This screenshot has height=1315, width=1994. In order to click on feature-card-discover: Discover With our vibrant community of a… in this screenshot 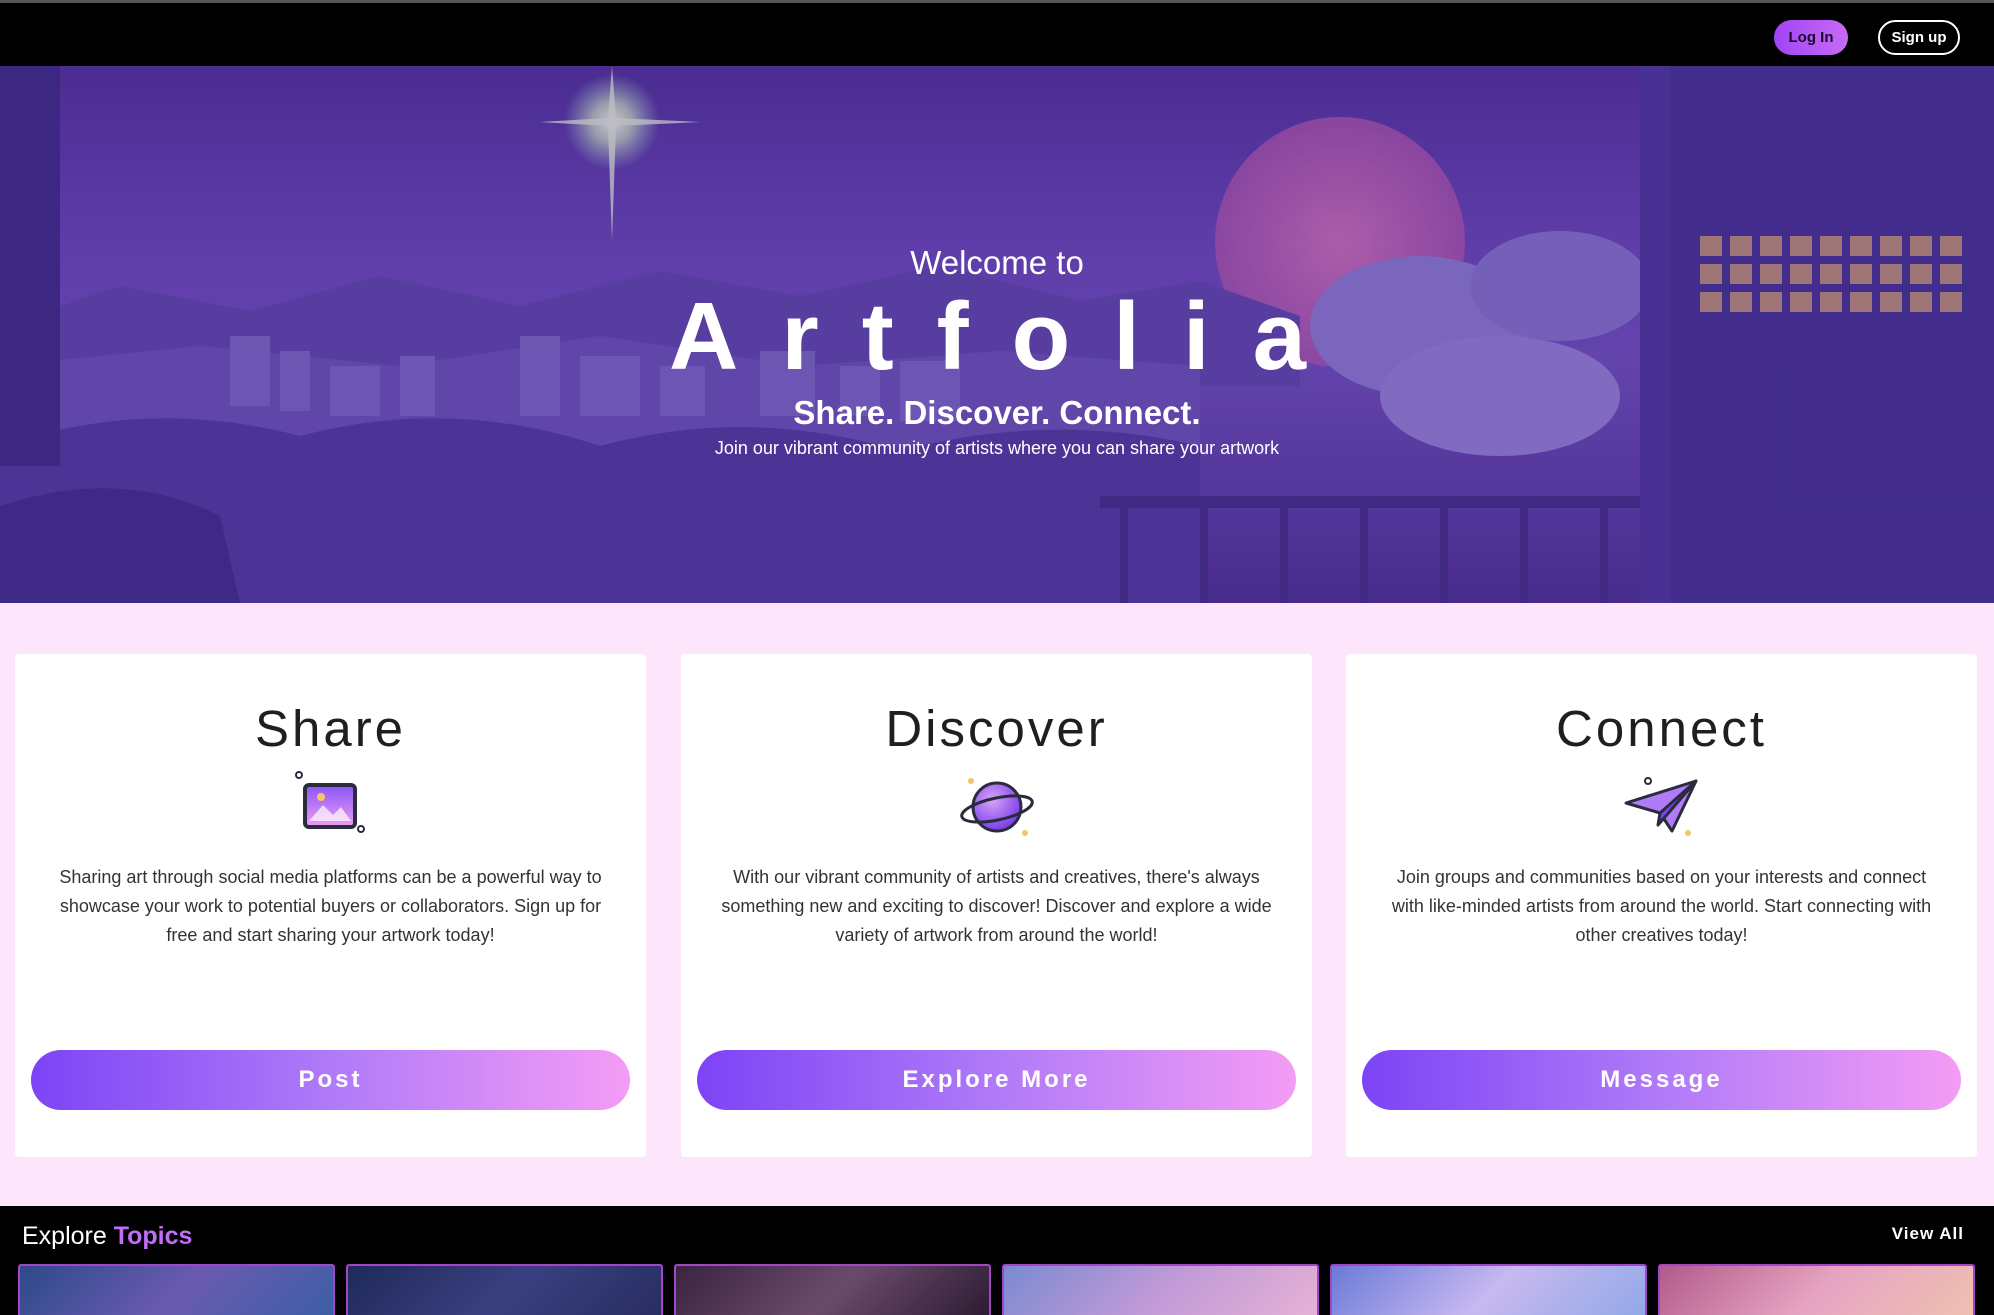, I will do `click(996, 905)`.